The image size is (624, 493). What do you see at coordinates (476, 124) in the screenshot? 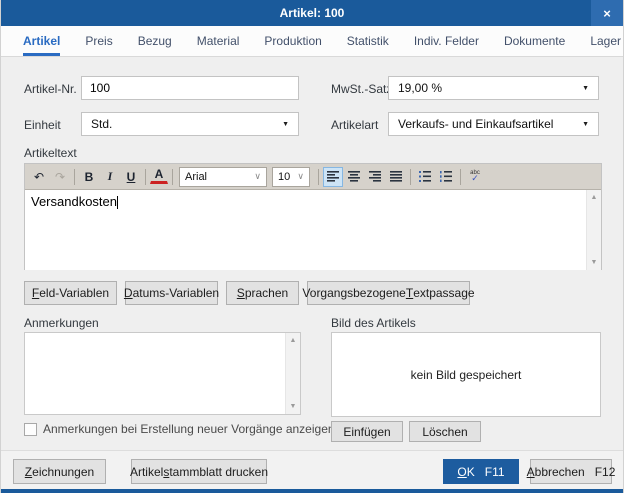
I see `artikelart-value: Verkaufs- und Einkaufsartikel` at bounding box center [476, 124].